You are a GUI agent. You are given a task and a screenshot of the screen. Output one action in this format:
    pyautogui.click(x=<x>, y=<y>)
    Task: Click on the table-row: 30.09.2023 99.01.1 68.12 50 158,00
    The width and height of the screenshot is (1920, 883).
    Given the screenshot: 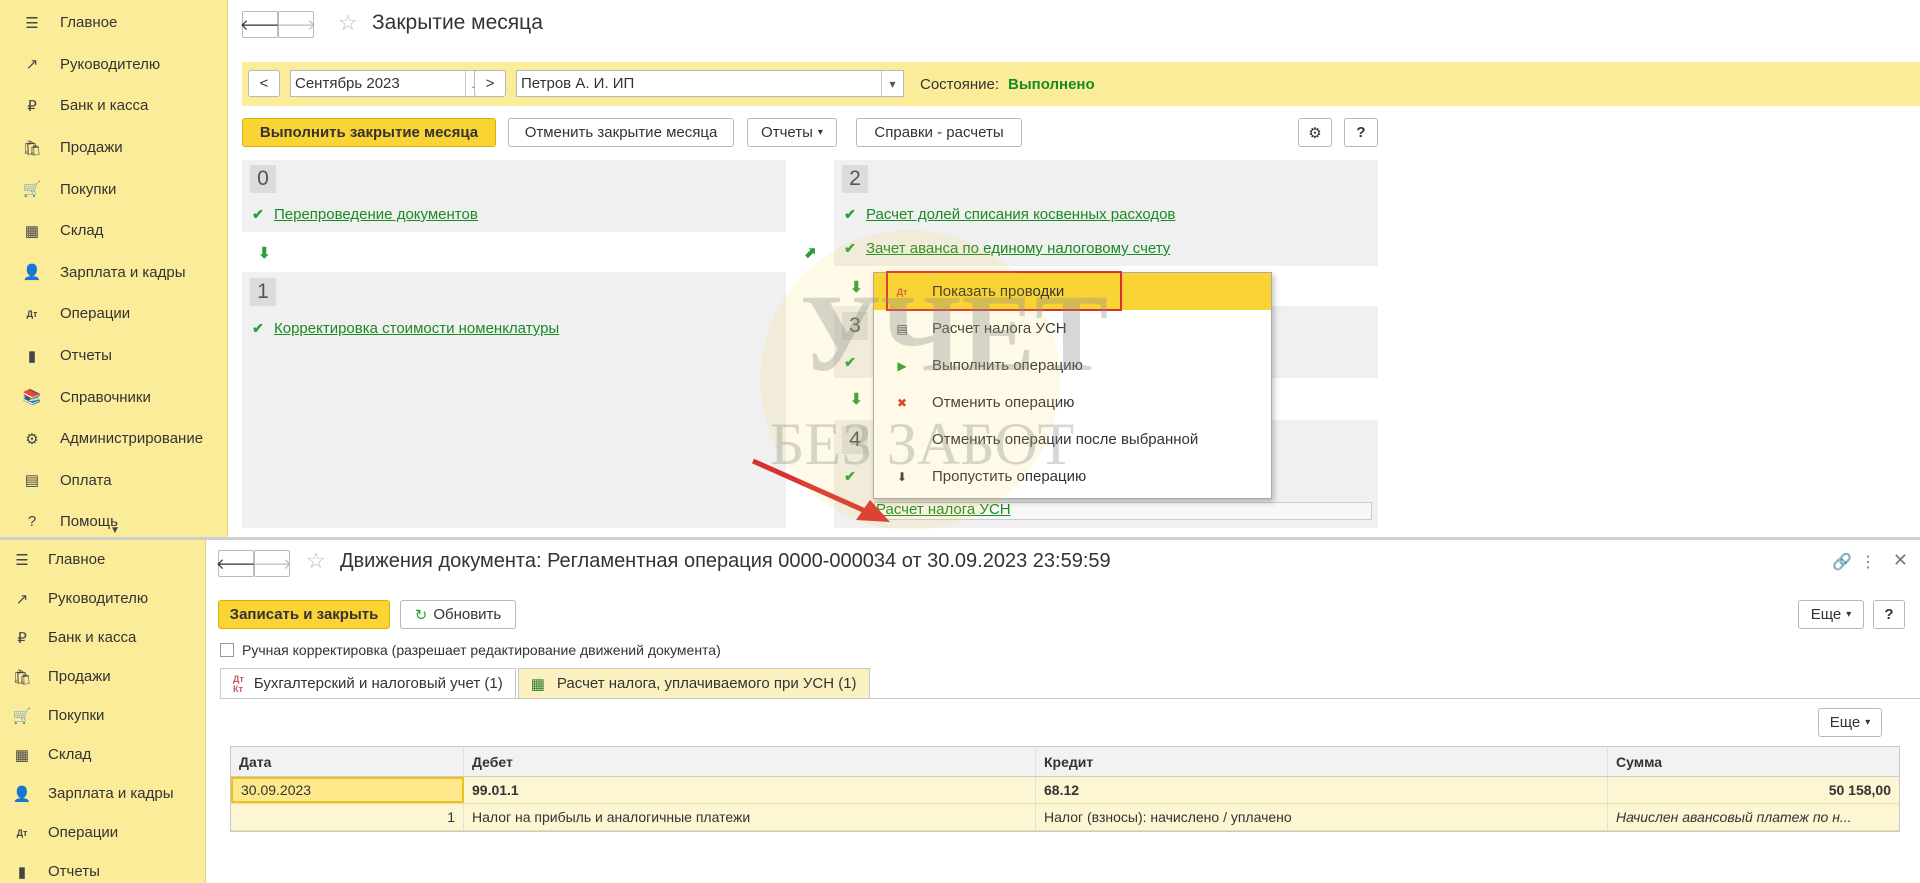 What is the action you would take?
    pyautogui.click(x=1065, y=790)
    